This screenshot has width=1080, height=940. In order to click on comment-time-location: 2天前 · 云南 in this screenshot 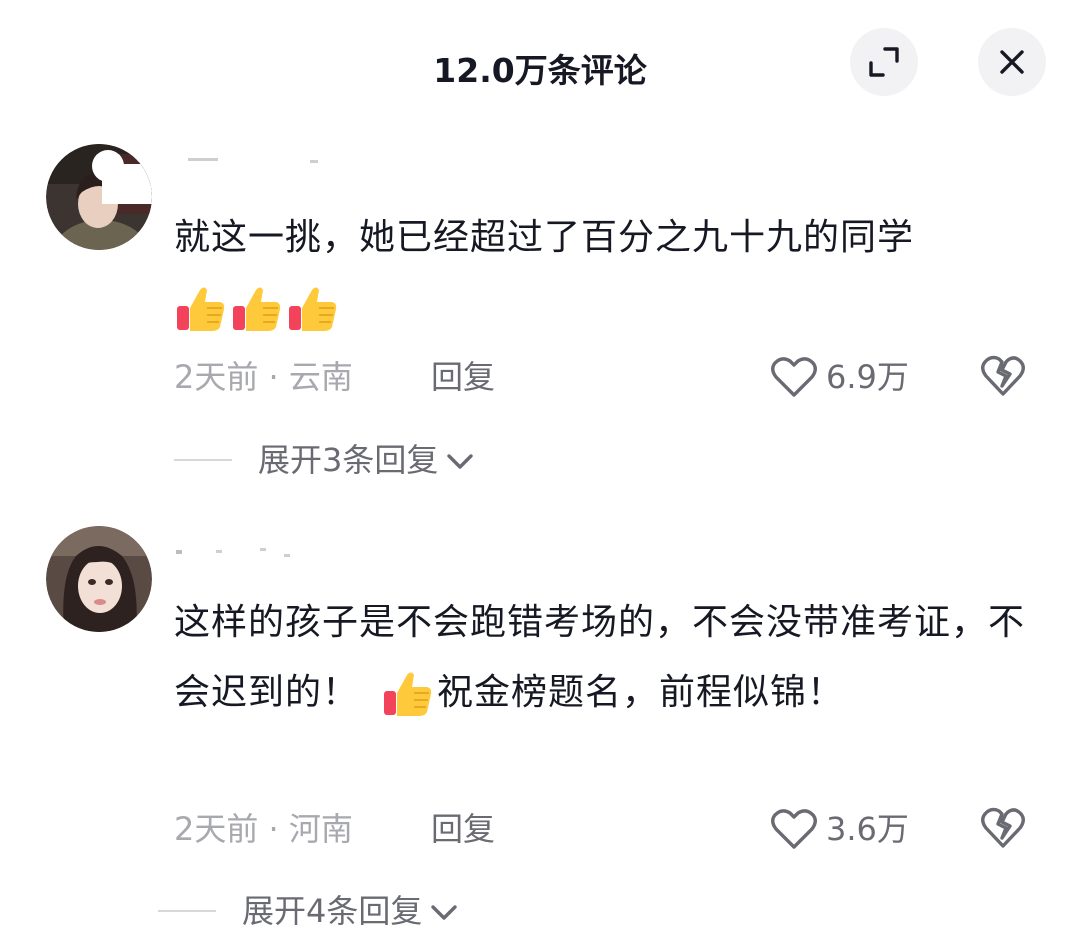, I will do `click(263, 377)`.